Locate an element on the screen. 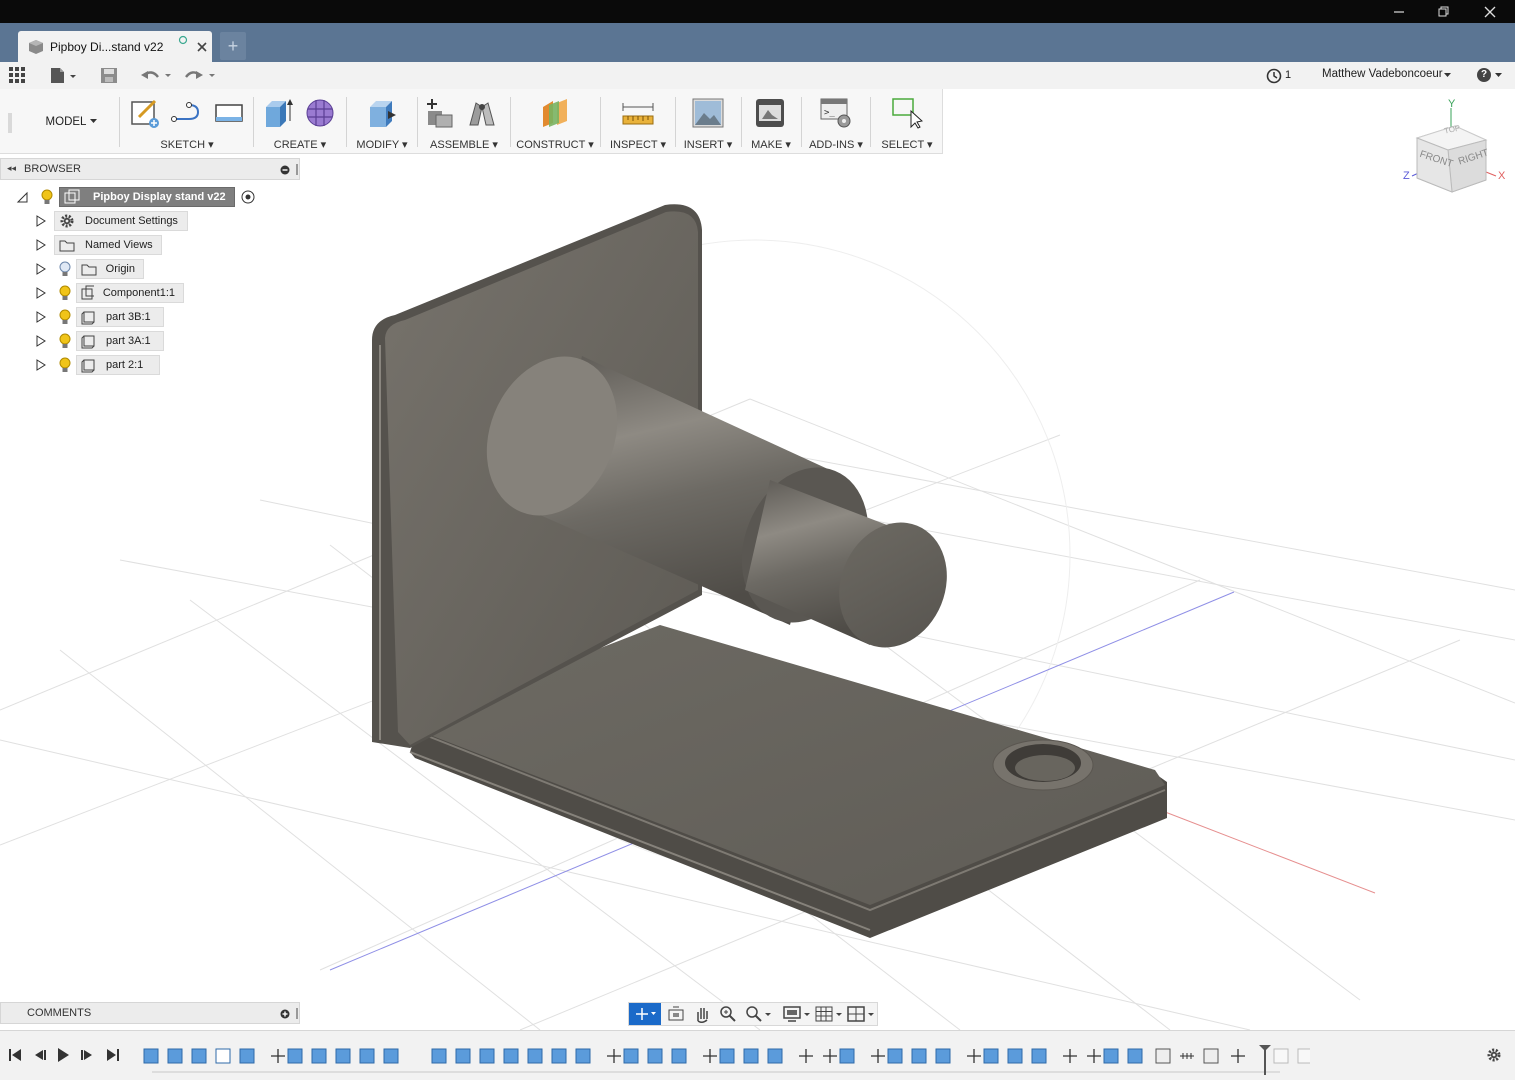  user-account-menu: Matthew Vadeboncoeur is located at coordinates (1382, 74).